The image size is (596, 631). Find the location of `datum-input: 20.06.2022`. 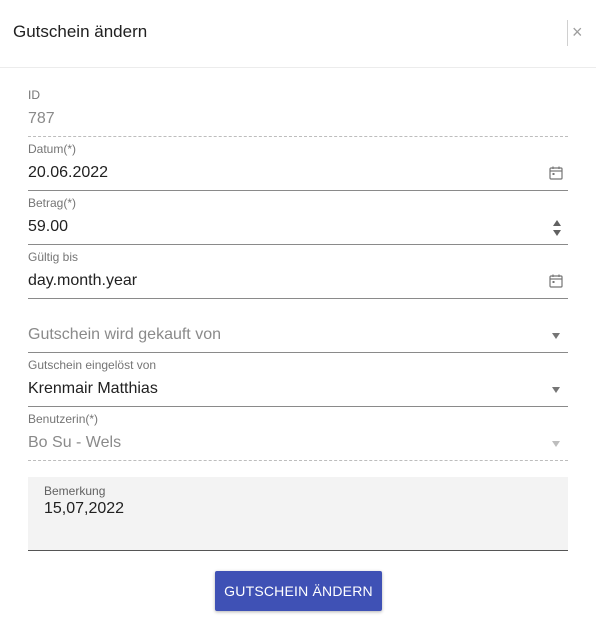

datum-input: 20.06.2022 is located at coordinates (68, 173).